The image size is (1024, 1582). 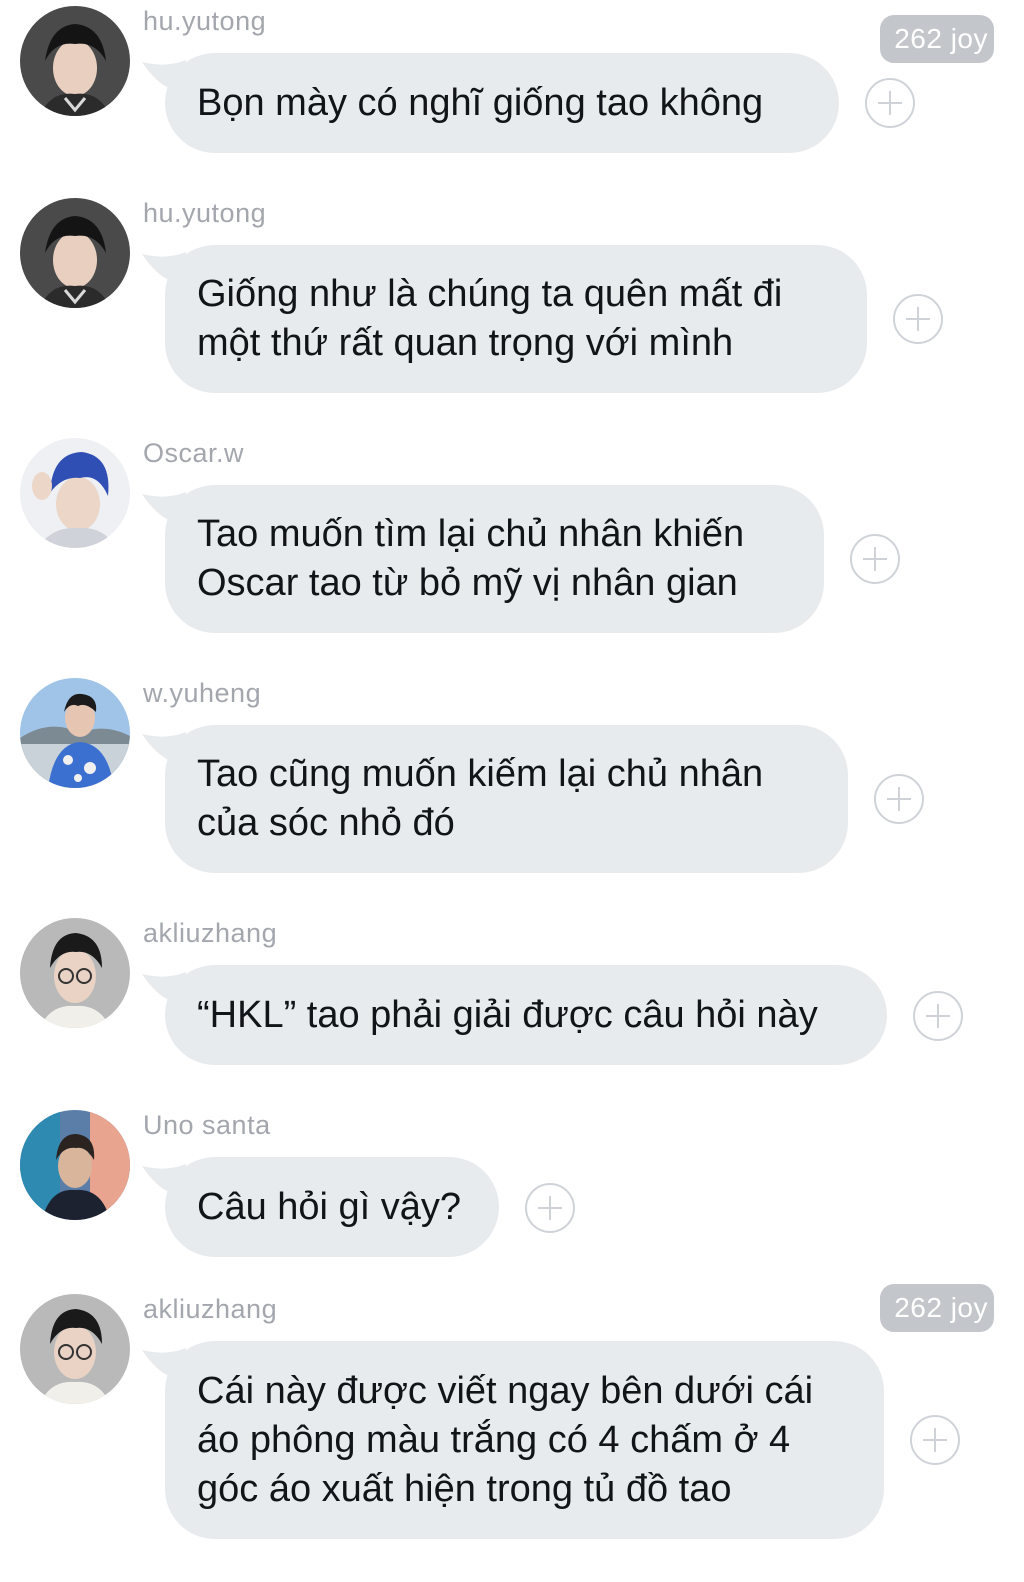 I want to click on username: Oscar.w, so click(x=193, y=453).